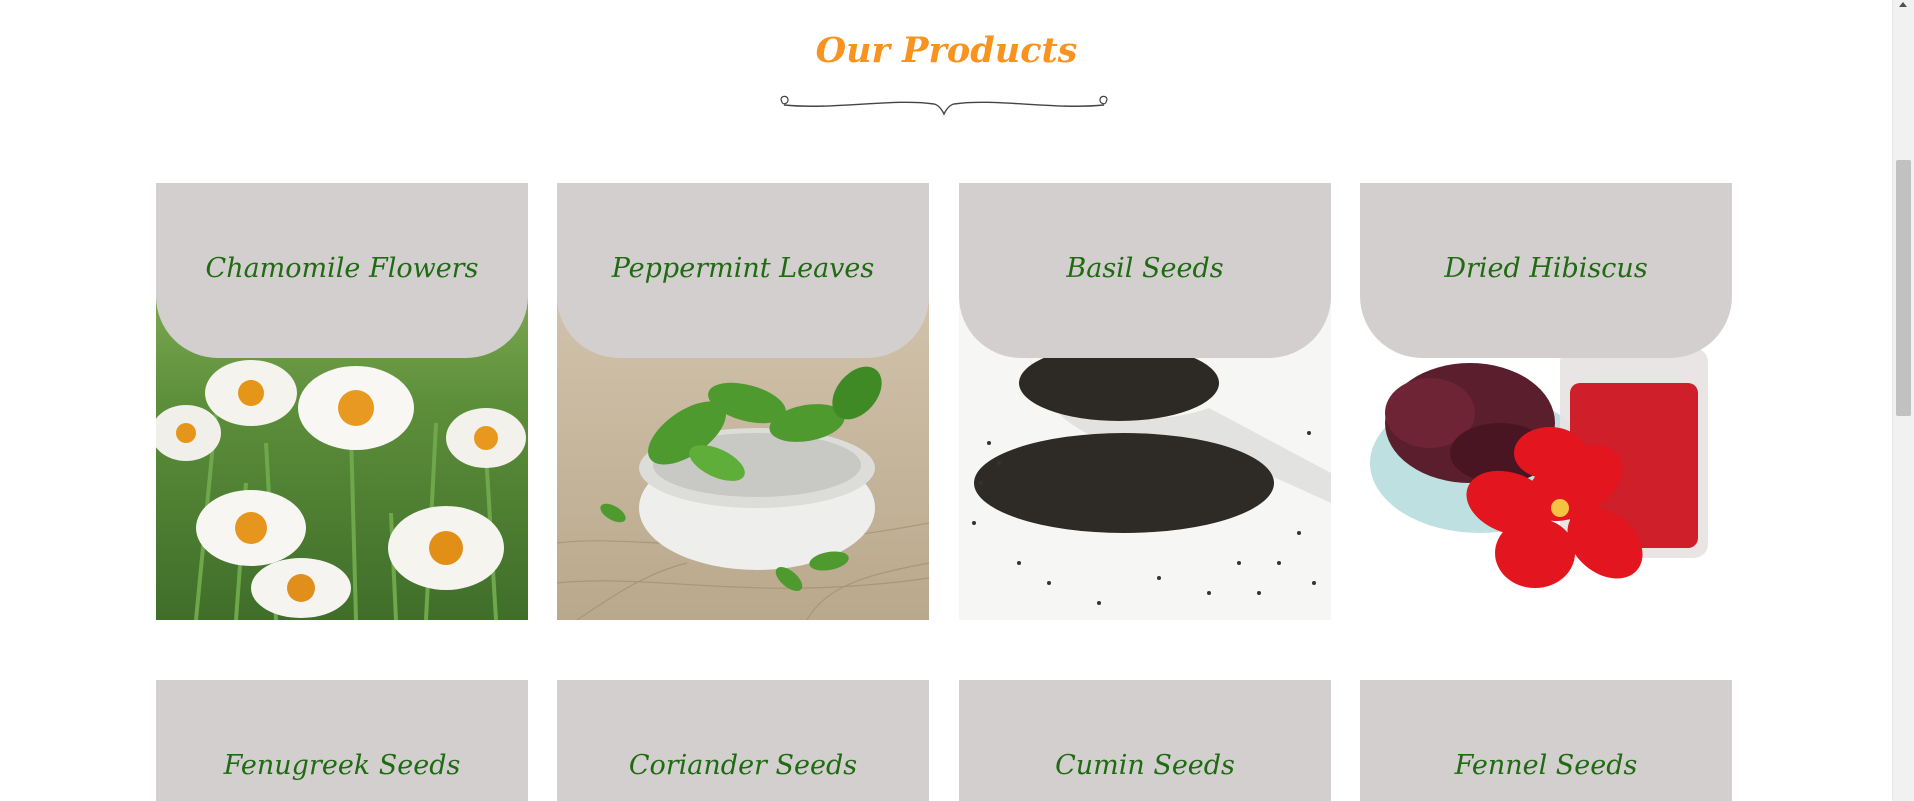  Describe the element at coordinates (1145, 268) in the screenshot. I see `product-name: Basil Seeds` at that location.